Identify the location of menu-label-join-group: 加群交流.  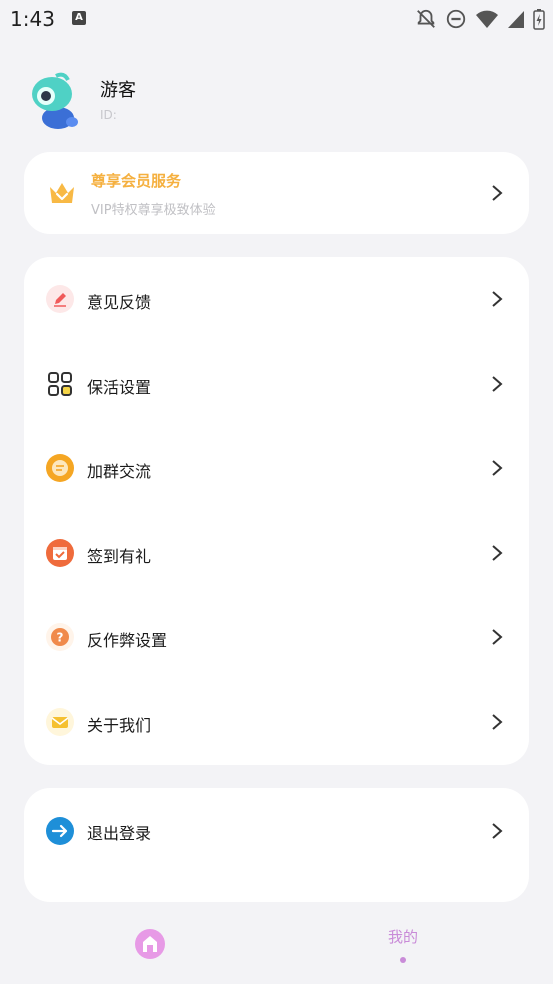
(119, 471).